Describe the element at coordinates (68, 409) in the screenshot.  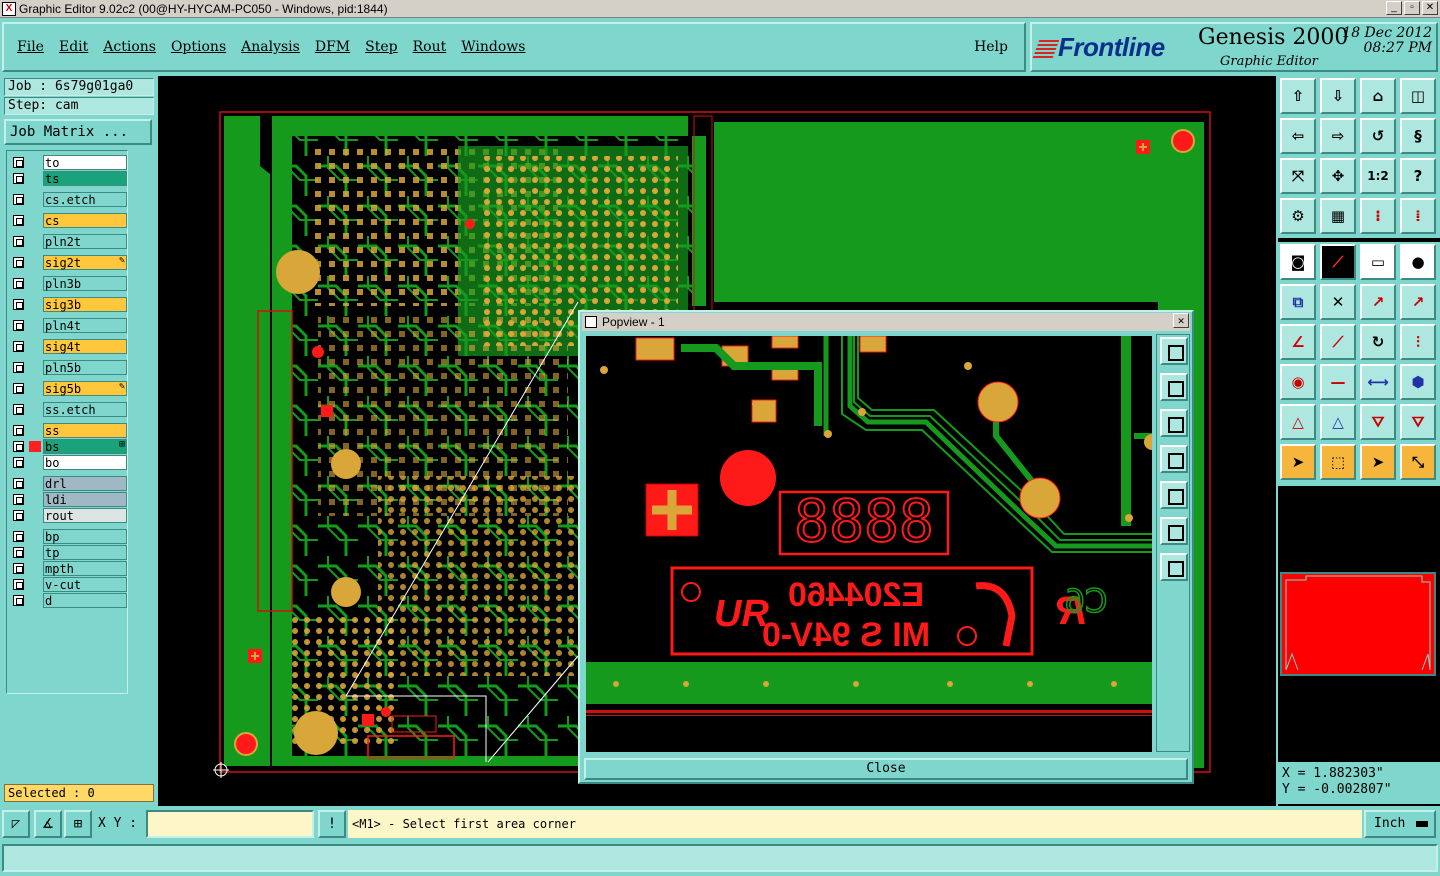
I see `layer-row-ss-etch: ss.etch` at that location.